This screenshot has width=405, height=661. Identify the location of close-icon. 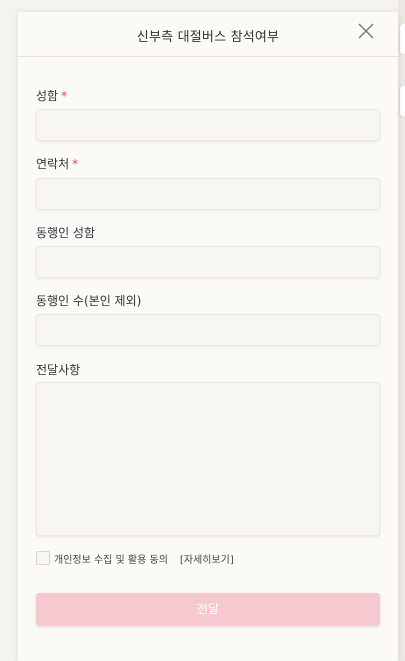
(366, 31).